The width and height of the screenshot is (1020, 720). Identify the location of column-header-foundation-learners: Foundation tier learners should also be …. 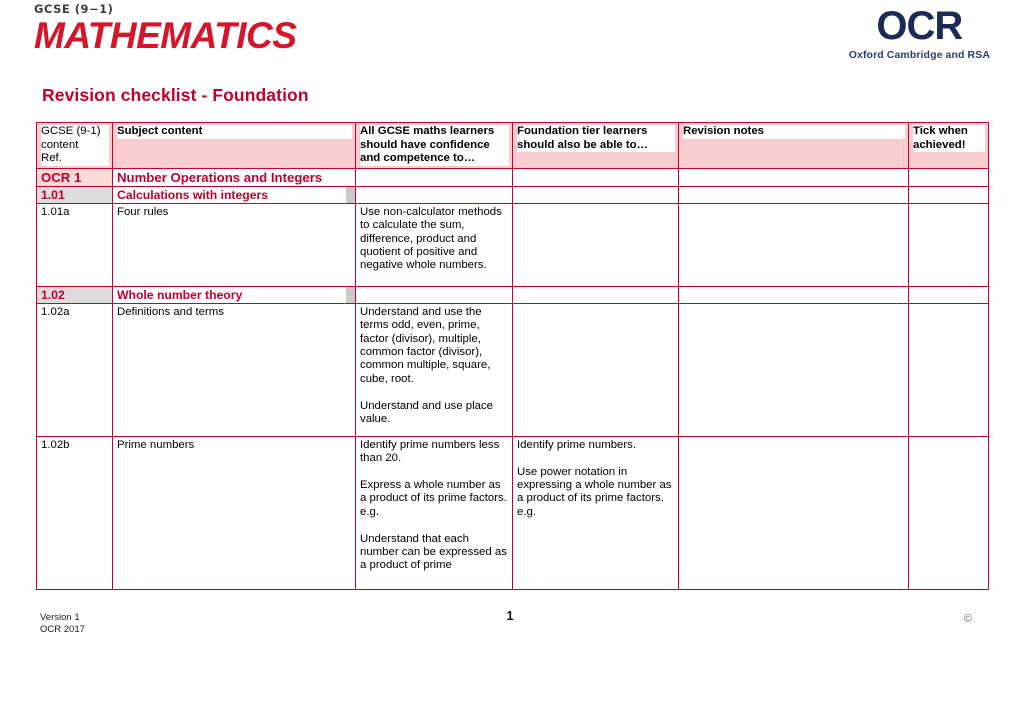
(595, 145).